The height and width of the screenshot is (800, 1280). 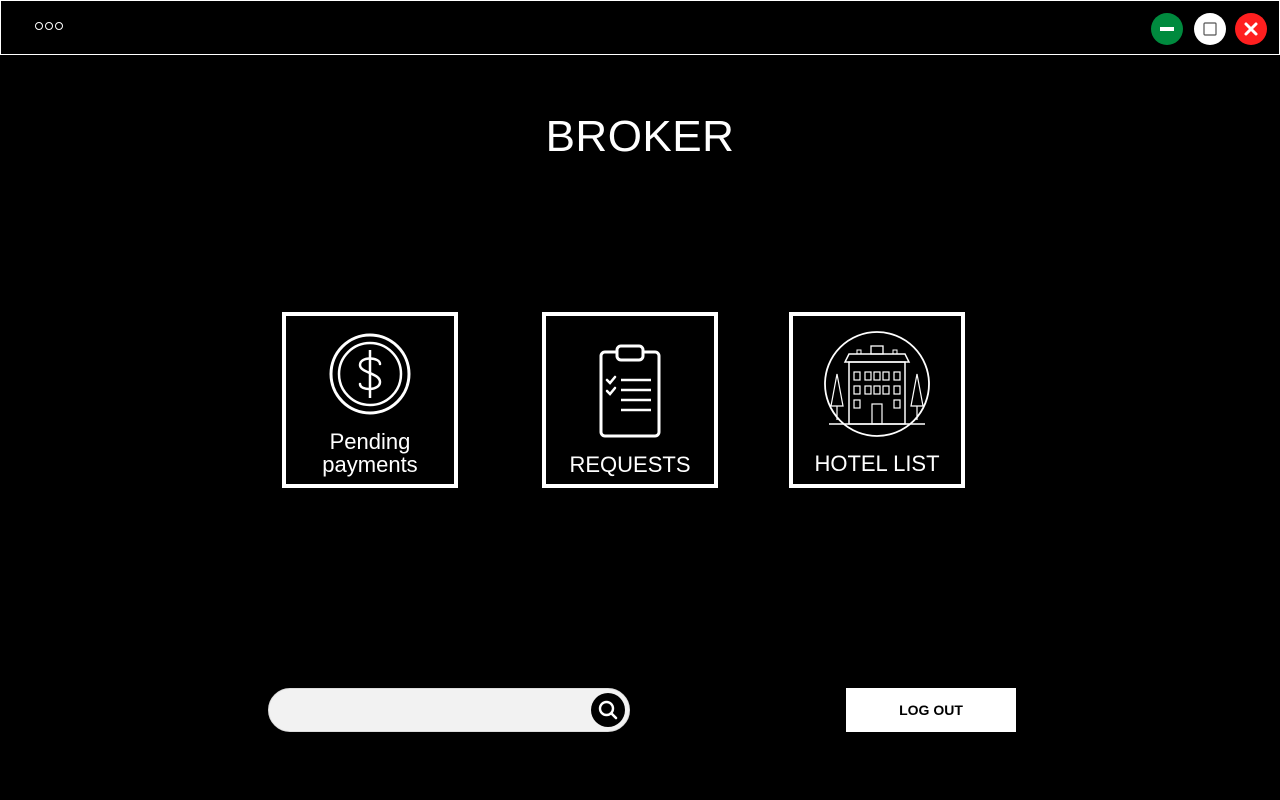 I want to click on search-button, so click(x=608, y=710).